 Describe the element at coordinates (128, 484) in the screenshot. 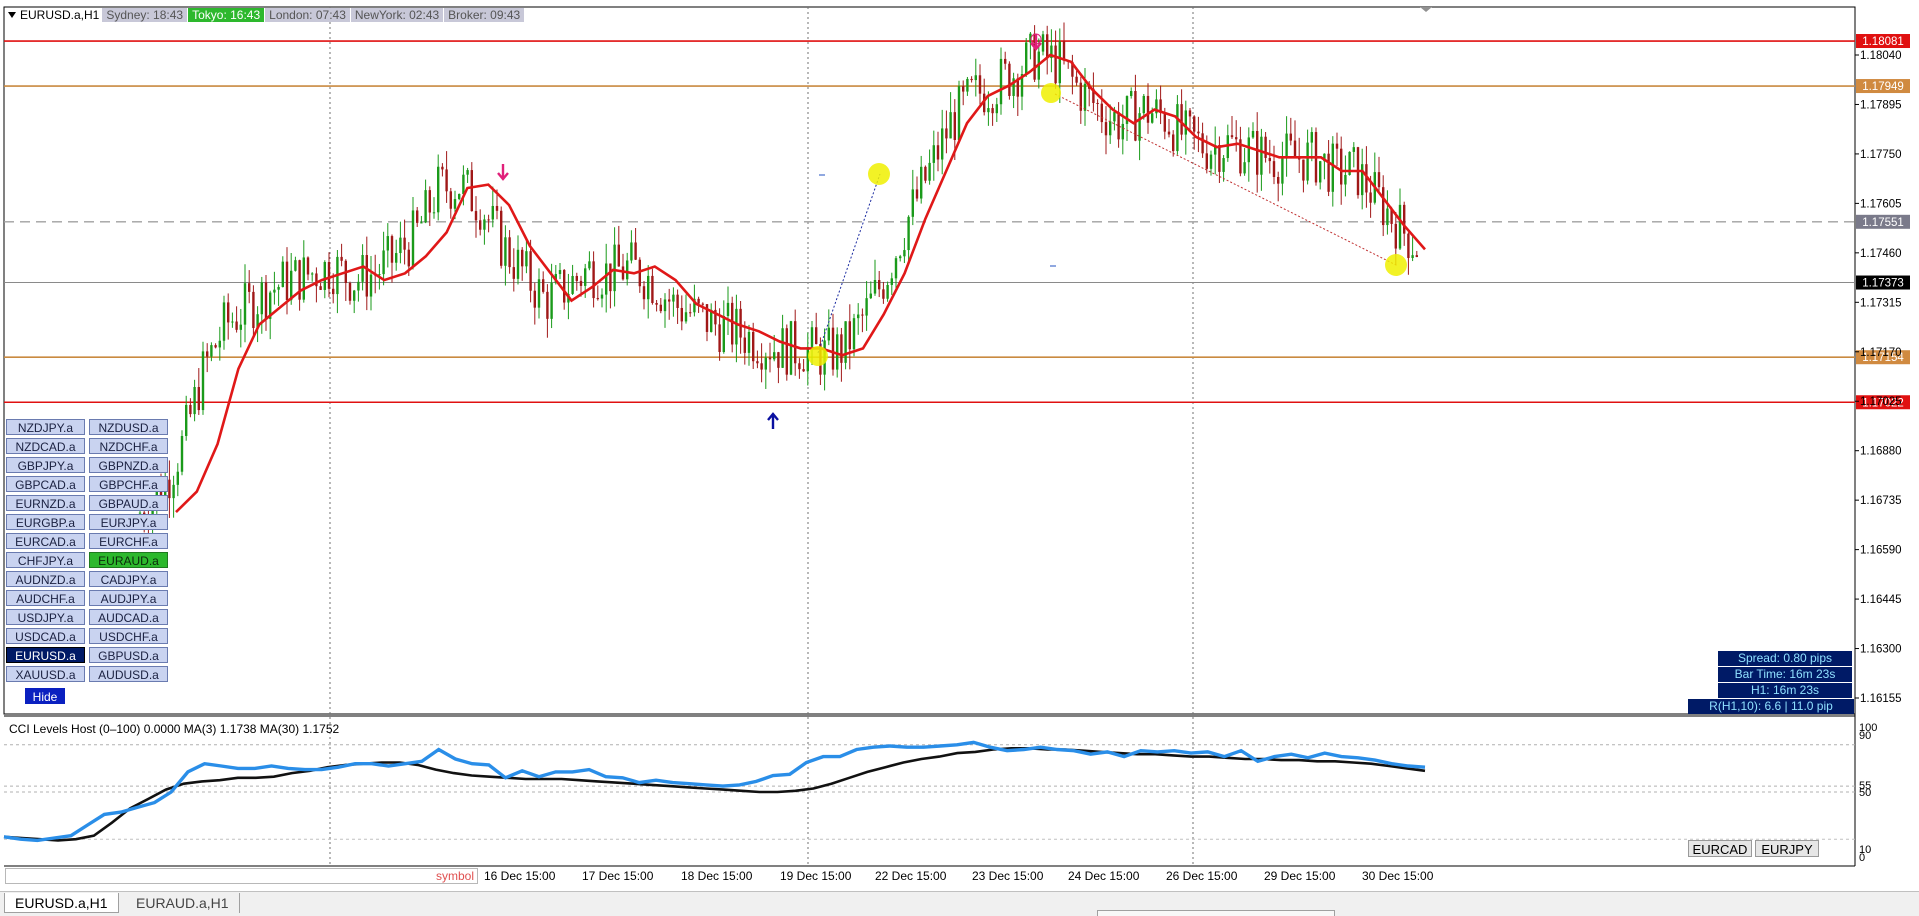

I see `symbol-button: GBPCHF.a` at that location.